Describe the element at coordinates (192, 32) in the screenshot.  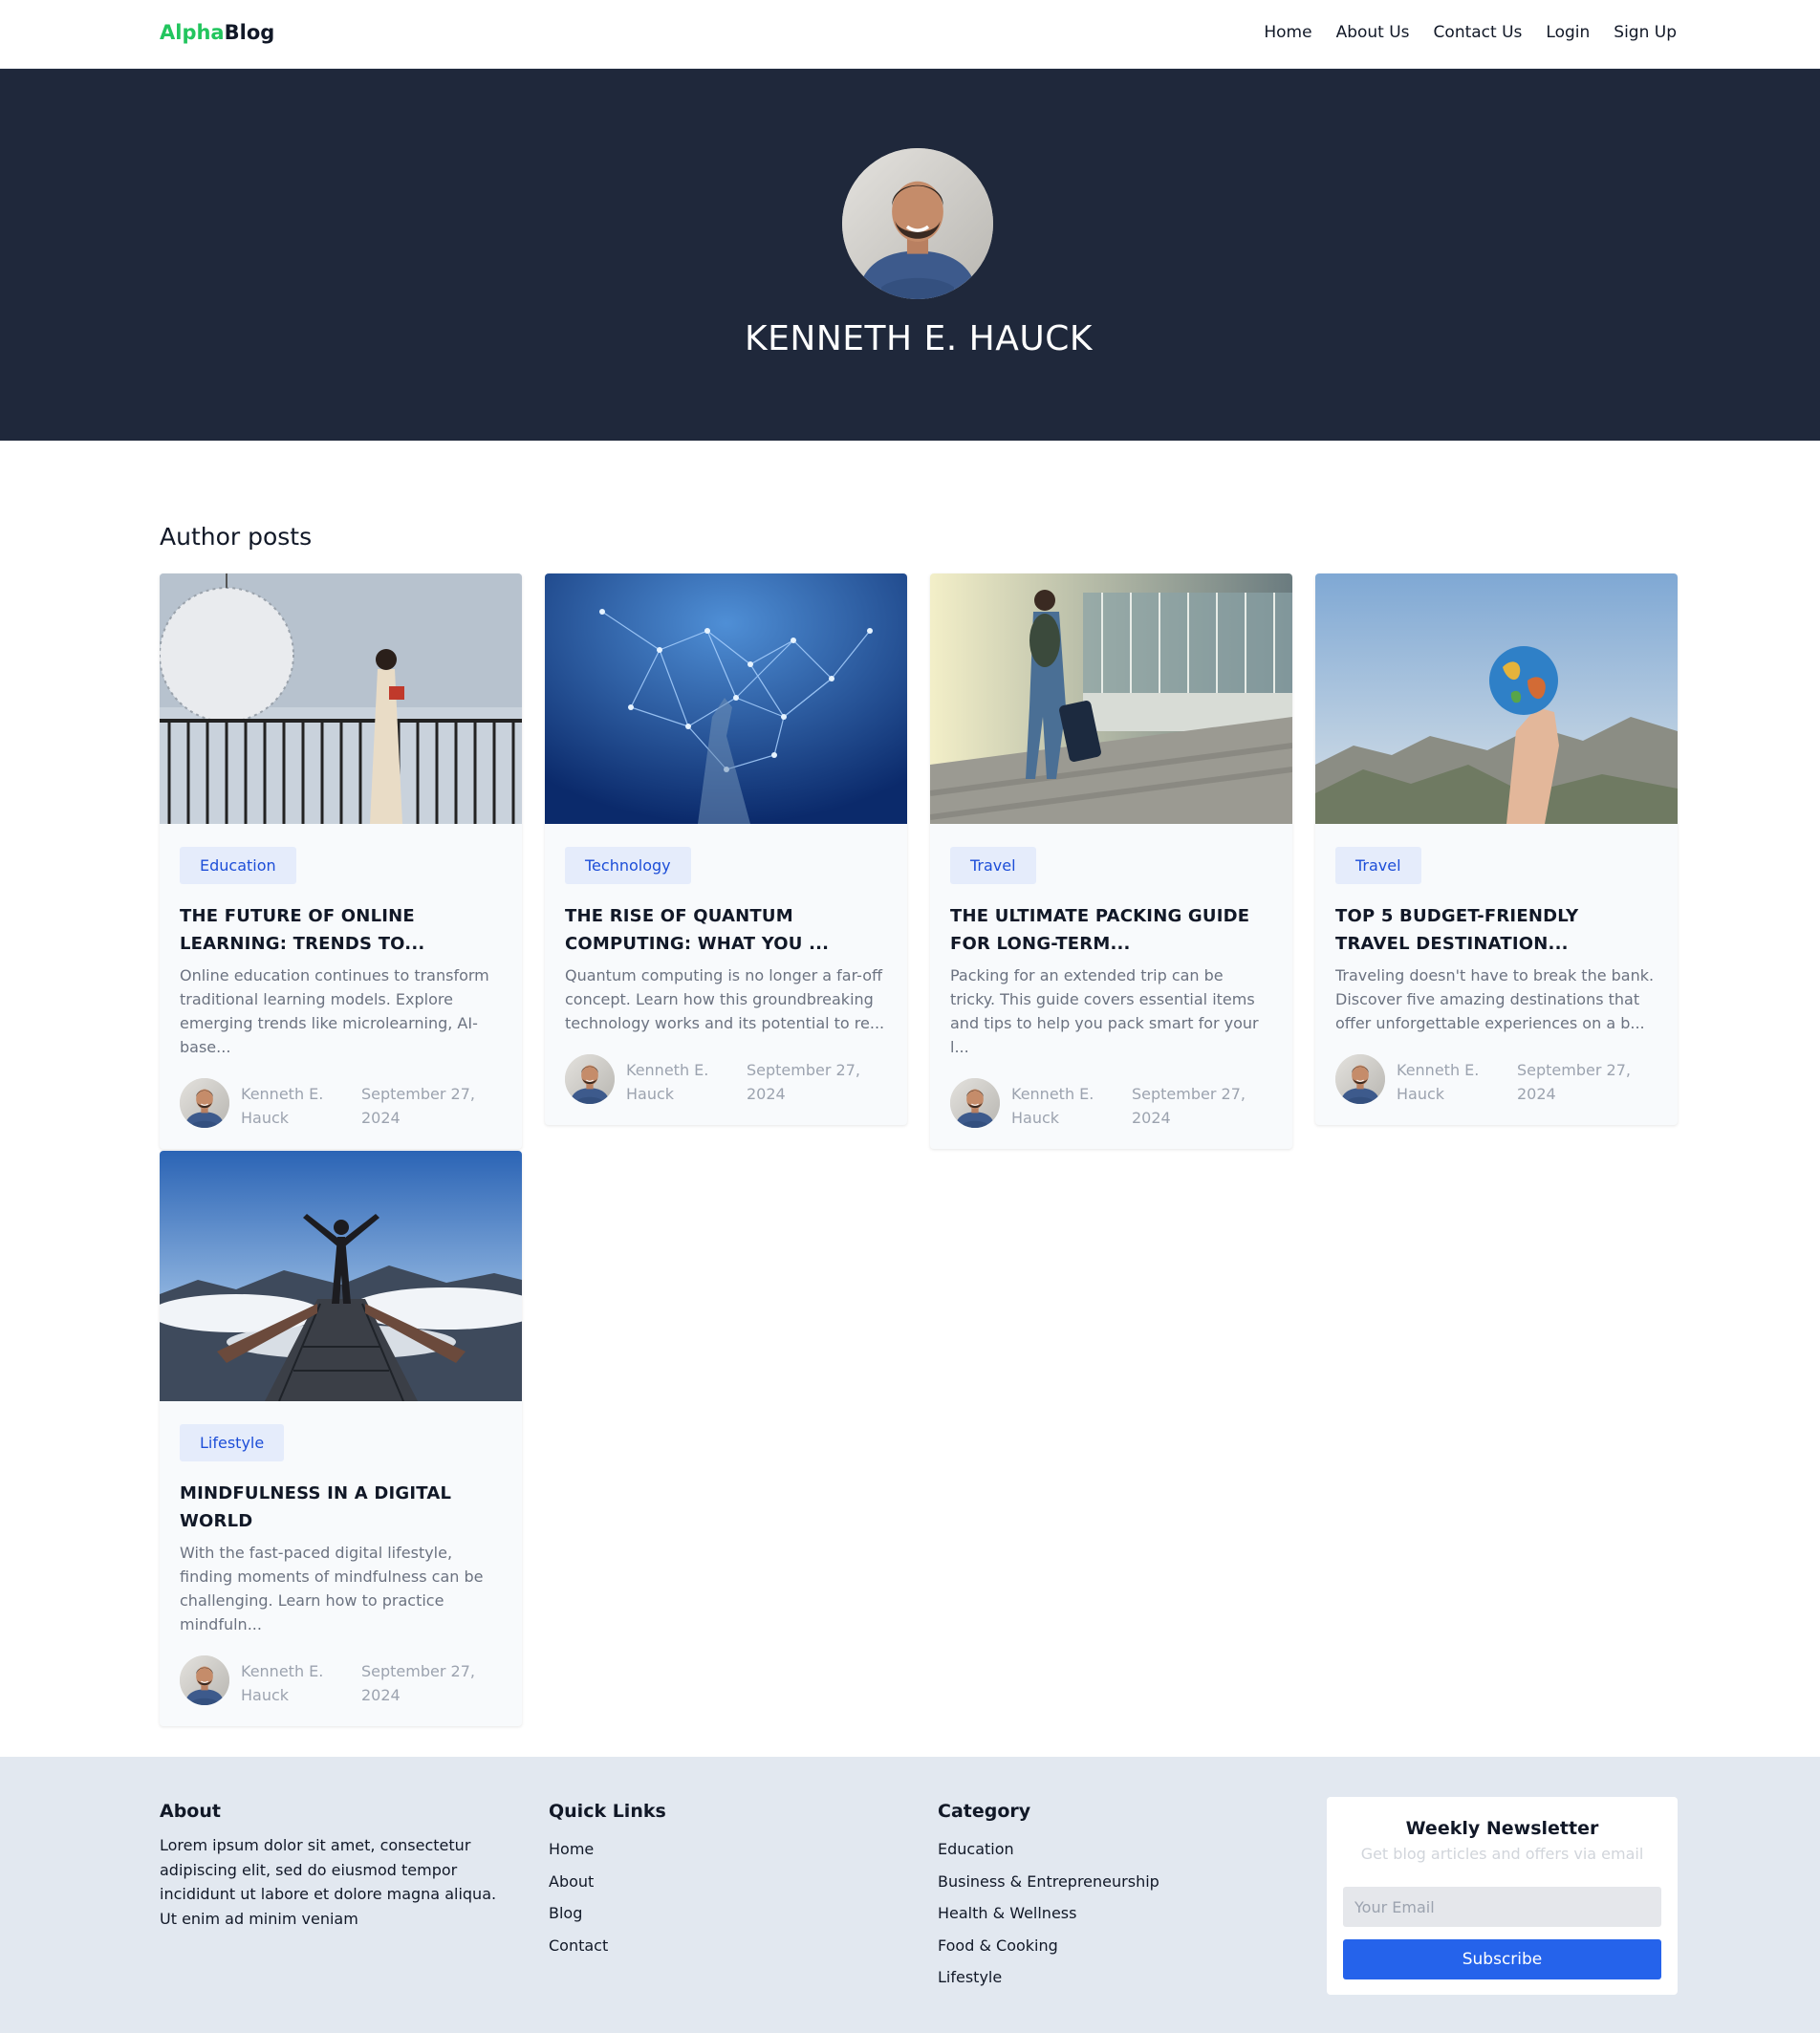
I see `logo-part-alpha: Alpha` at that location.